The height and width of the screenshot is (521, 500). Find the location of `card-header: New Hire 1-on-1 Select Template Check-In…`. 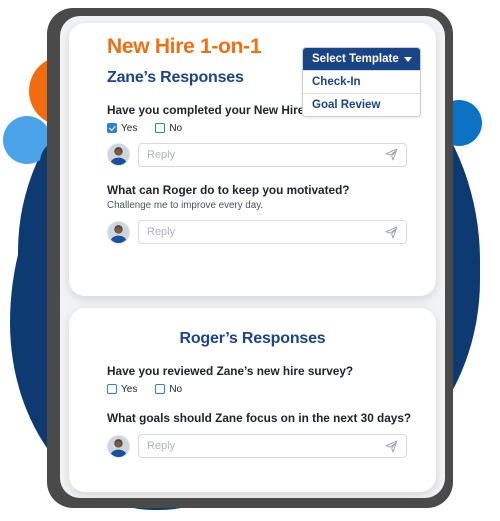

card-header: New Hire 1-on-1 Select Template Check-In… is located at coordinates (252, 70).